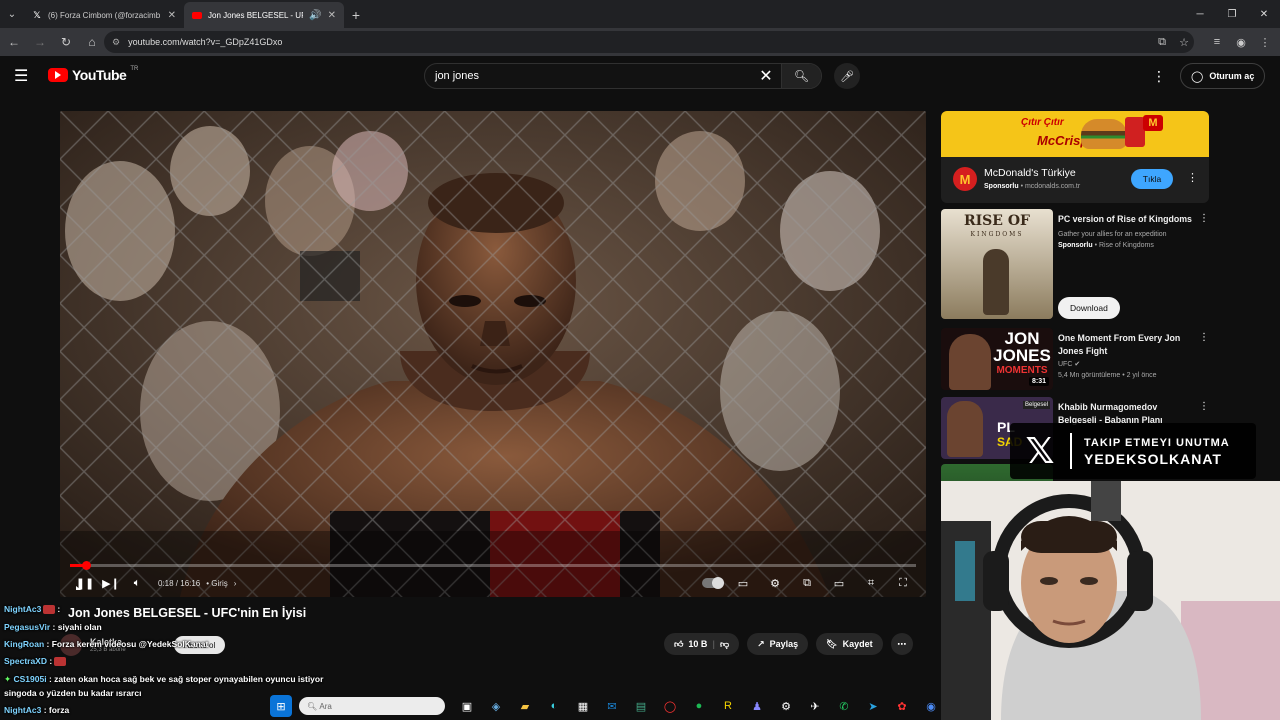 This screenshot has width=1280, height=720. Describe the element at coordinates (493, 565) in the screenshot. I see `progress-bar` at that location.